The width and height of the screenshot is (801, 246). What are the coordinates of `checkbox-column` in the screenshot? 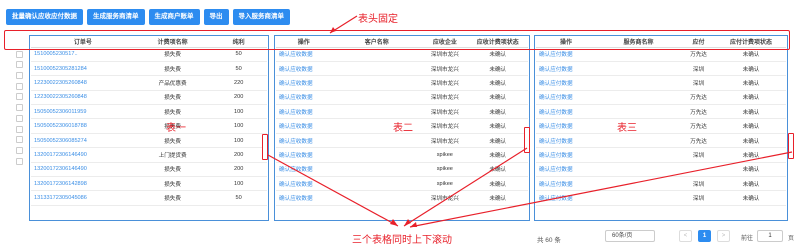 It's located at (19, 102).